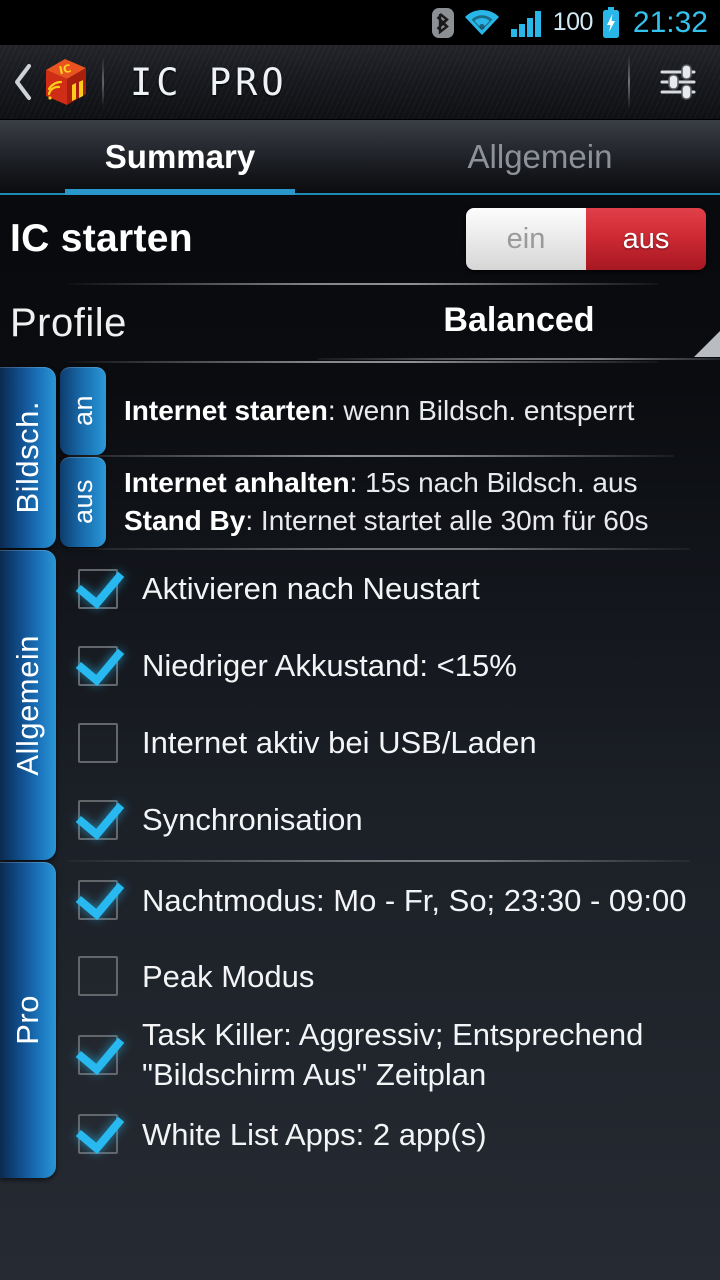  What do you see at coordinates (311, 588) in the screenshot?
I see `list-item-label: Aktivieren nach Neustart` at bounding box center [311, 588].